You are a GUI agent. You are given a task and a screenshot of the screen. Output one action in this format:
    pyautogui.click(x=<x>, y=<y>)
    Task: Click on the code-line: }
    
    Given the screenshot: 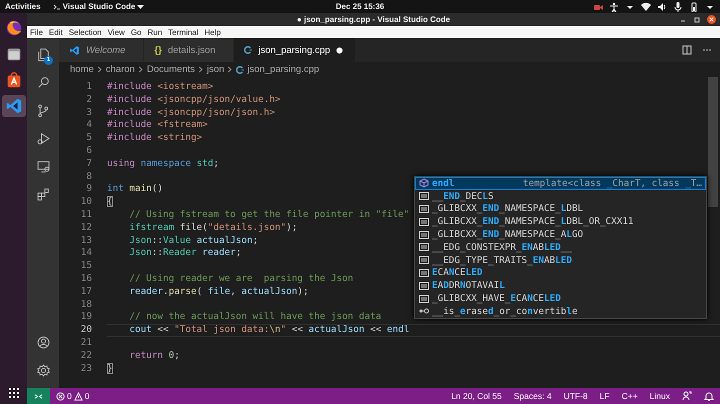 What is the action you would take?
    pyautogui.click(x=110, y=369)
    